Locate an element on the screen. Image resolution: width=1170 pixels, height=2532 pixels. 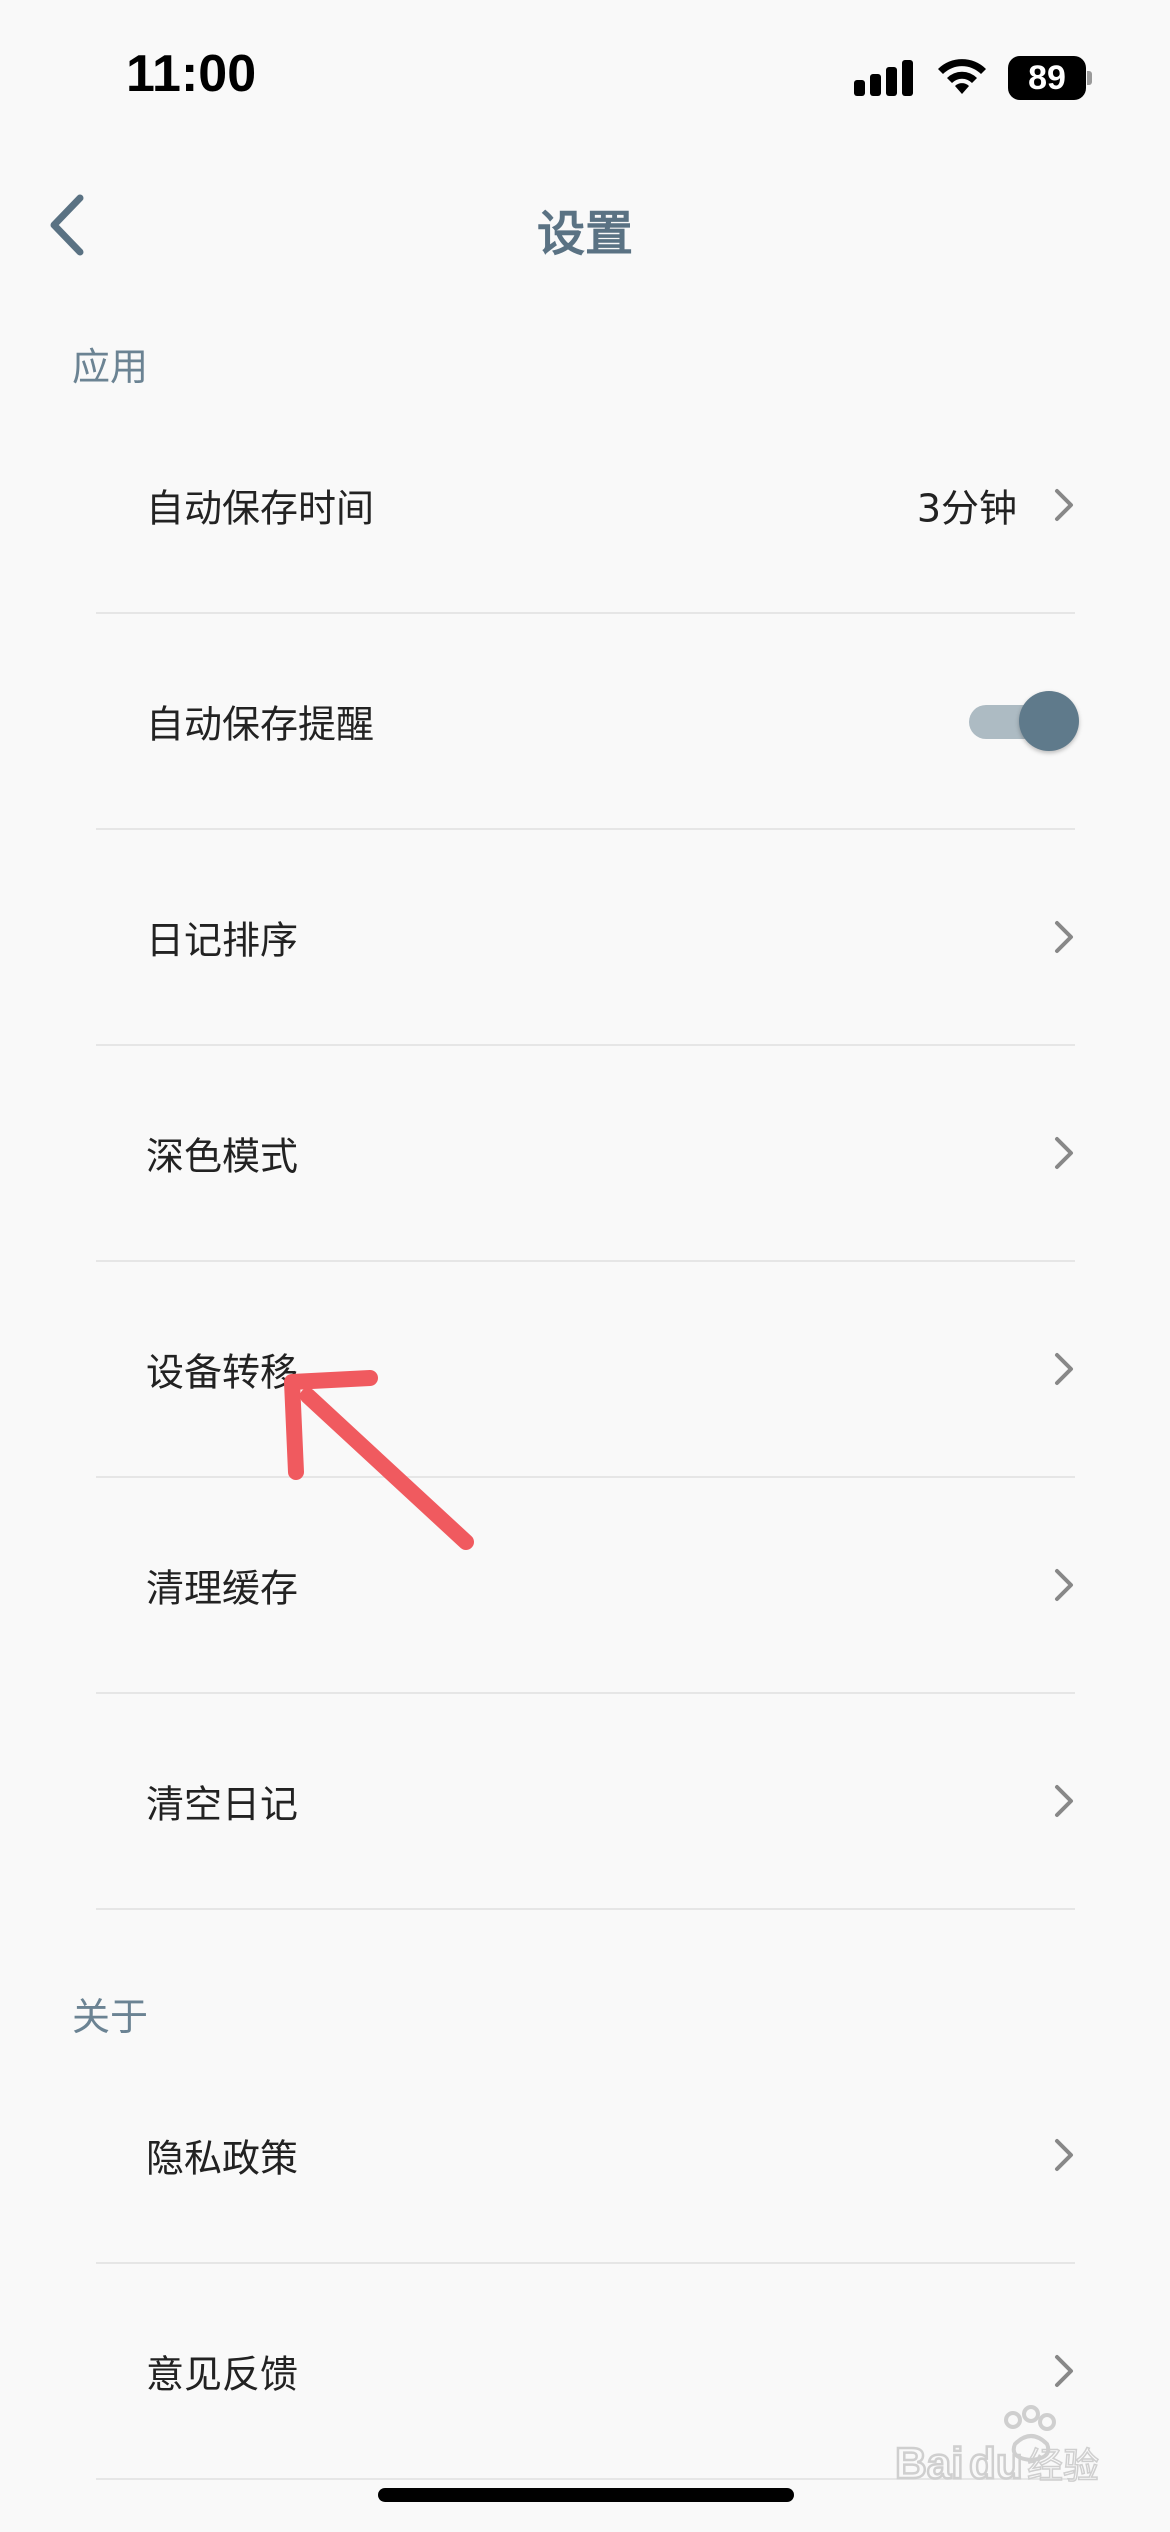
section-header-app: 应用 is located at coordinates (110, 367).